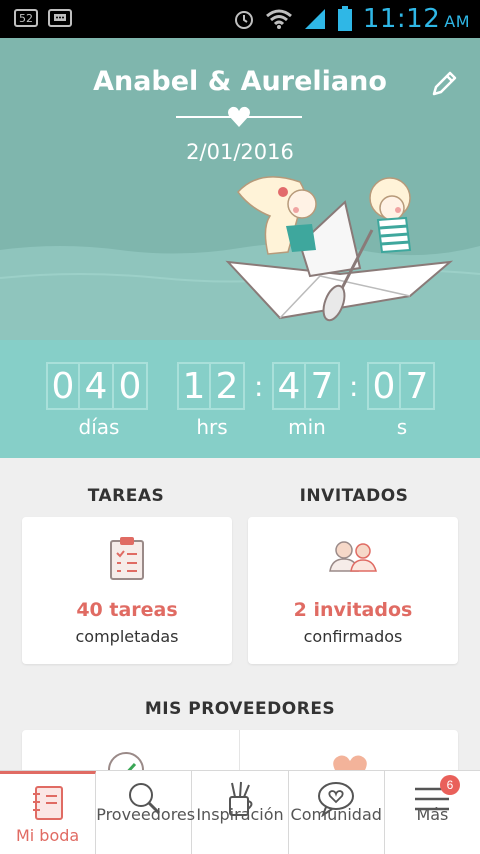 The image size is (480, 854). Describe the element at coordinates (228, 386) in the screenshot. I see `digit: 2` at that location.